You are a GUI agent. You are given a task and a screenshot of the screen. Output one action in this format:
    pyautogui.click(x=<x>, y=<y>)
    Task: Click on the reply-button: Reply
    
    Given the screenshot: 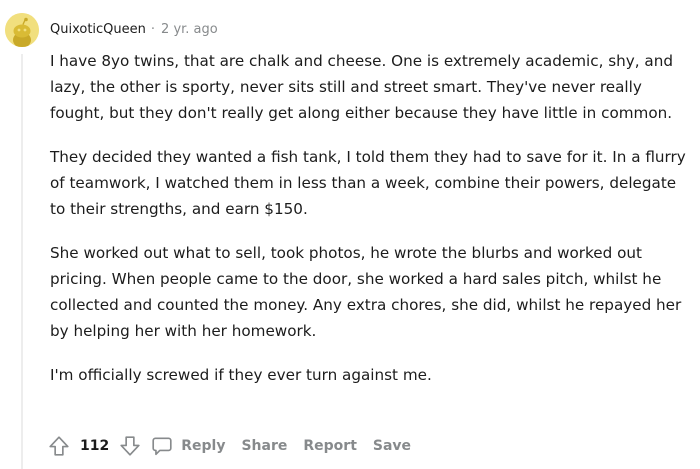 What is the action you would take?
    pyautogui.click(x=188, y=446)
    